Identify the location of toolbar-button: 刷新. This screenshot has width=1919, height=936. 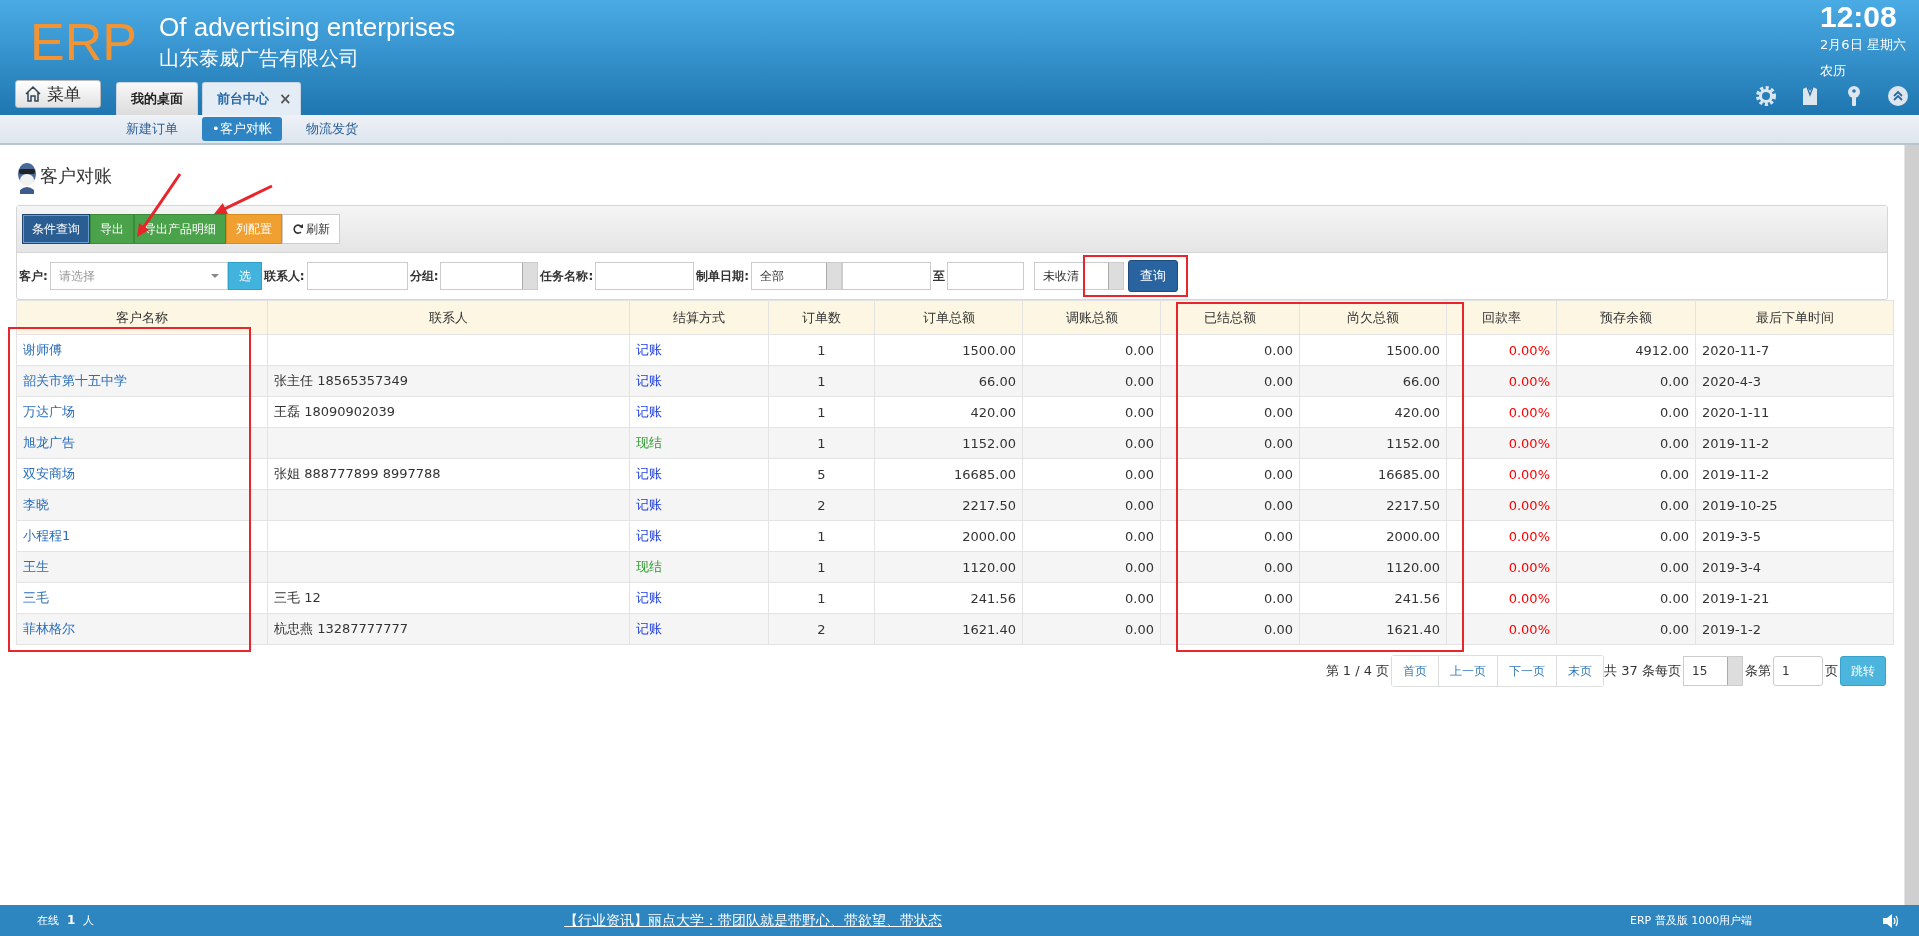
(311, 229).